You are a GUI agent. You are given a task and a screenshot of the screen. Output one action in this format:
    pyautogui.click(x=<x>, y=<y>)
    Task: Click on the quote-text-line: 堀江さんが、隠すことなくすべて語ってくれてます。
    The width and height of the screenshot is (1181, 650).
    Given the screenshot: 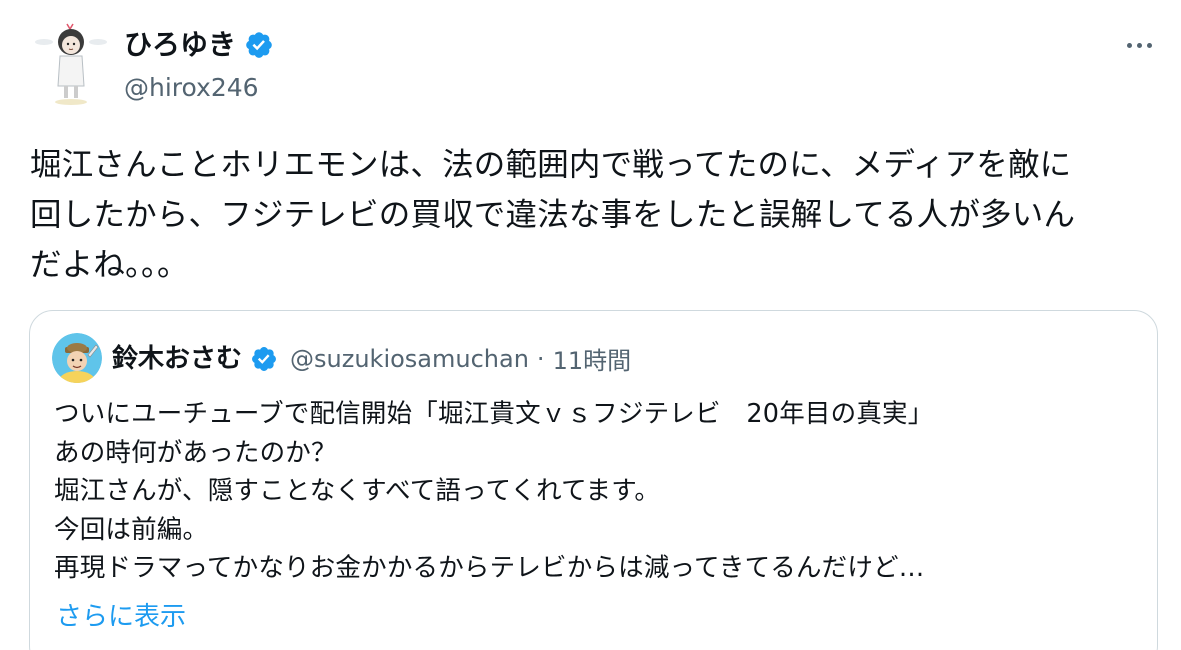 What is the action you would take?
    pyautogui.click(x=357, y=491)
    